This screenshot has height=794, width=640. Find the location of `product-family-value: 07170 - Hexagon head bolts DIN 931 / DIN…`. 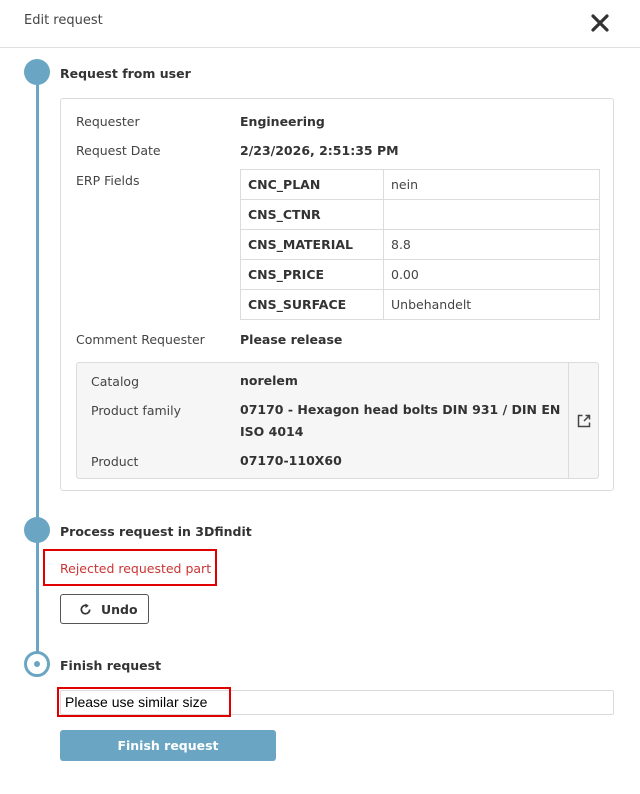

product-family-value: 07170 - Hexagon head bolts DIN 931 / DIN… is located at coordinates (400, 420).